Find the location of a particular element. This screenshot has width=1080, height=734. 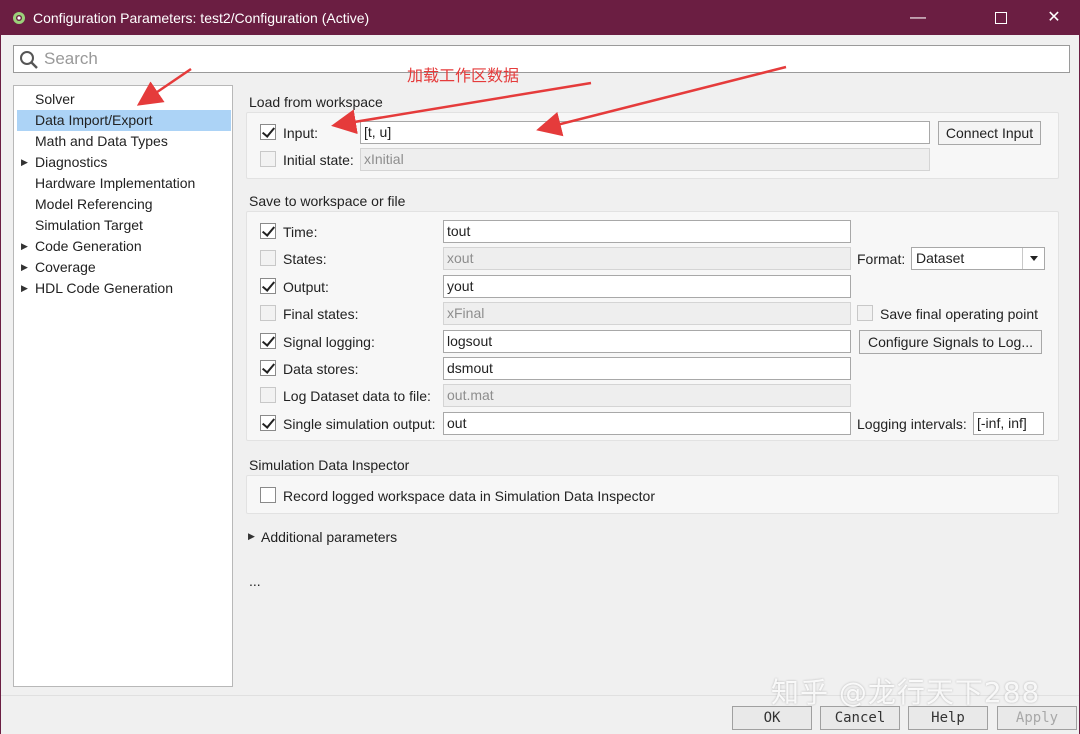

tree-item-simulation-target: Simulation Target is located at coordinates (124, 225).